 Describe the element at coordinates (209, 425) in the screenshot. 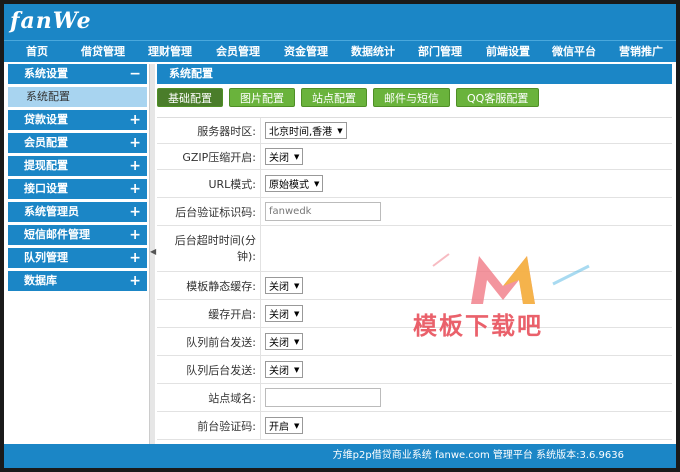

I see `field-label: 前台验证码:` at that location.